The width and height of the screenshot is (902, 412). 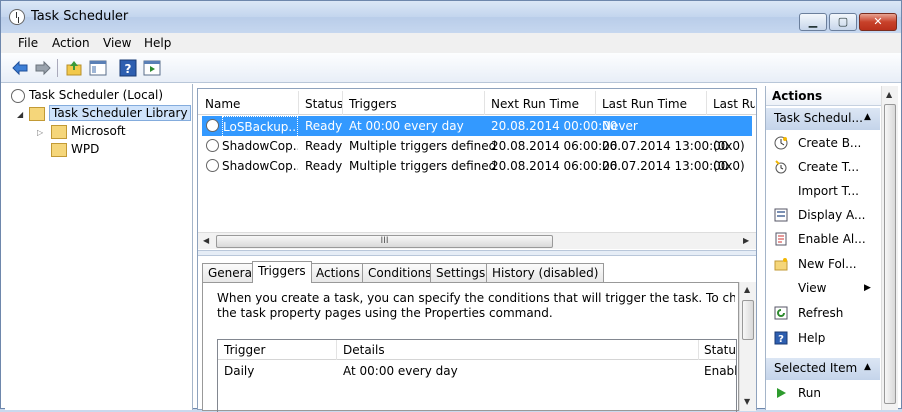 What do you see at coordinates (781, 393) in the screenshot?
I see `run-play-icon` at bounding box center [781, 393].